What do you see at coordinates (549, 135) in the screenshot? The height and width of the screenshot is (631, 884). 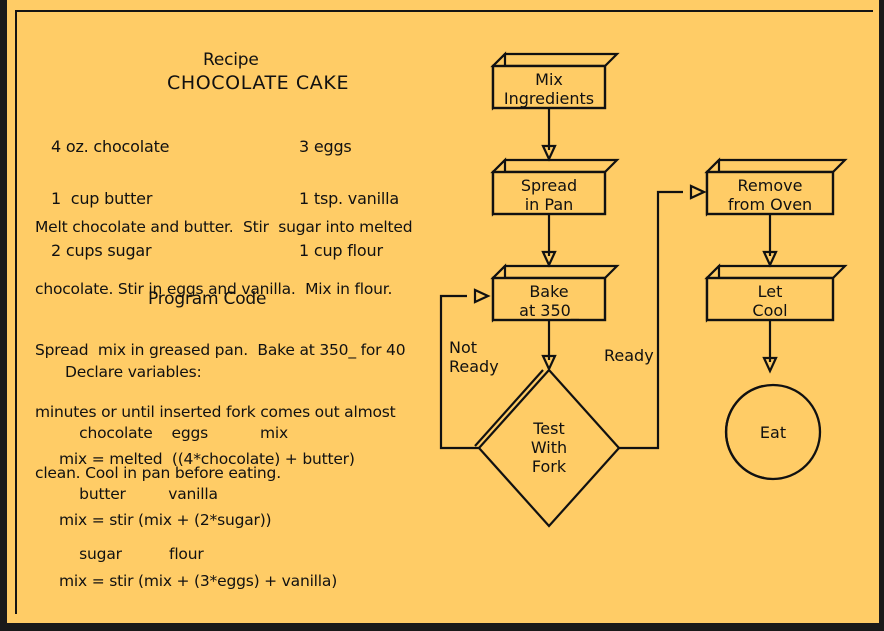 I see `flow-edge-mix-to-spread` at bounding box center [549, 135].